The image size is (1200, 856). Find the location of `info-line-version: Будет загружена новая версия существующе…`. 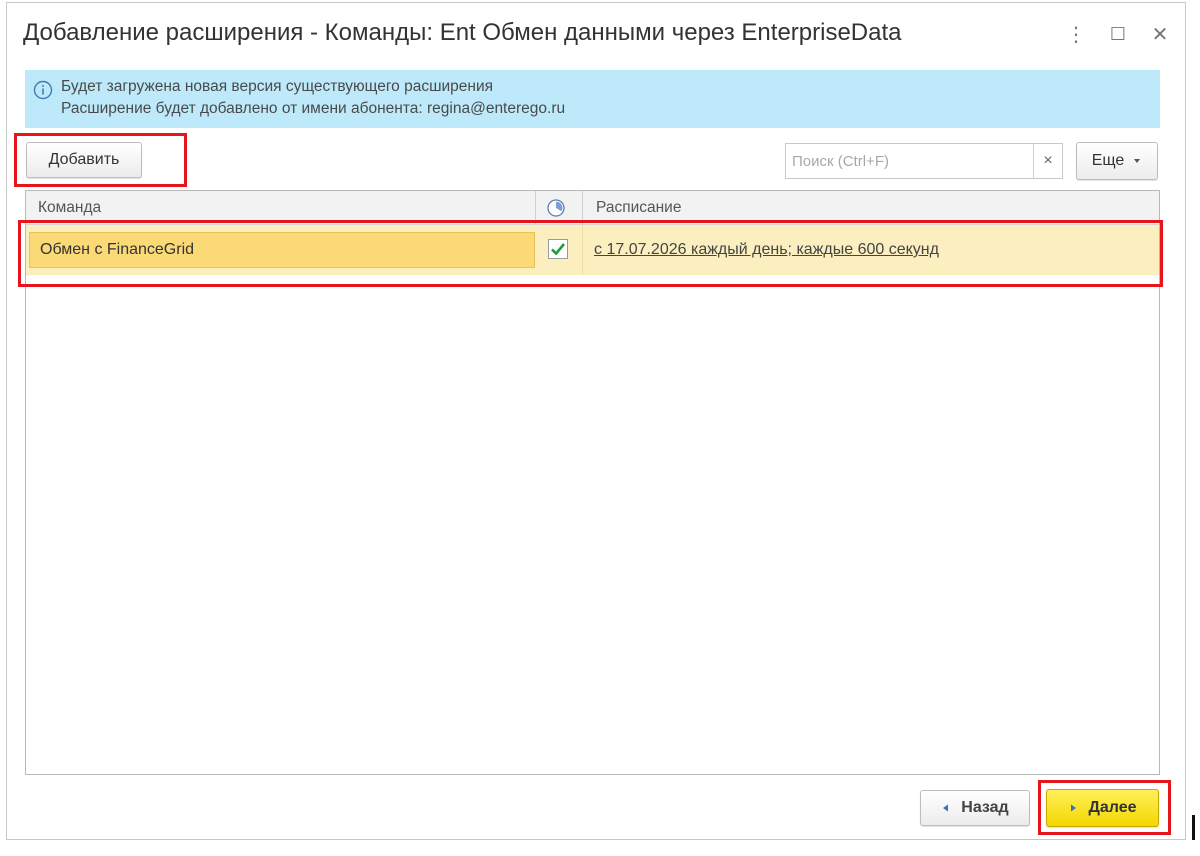

info-line-version: Будет загружена новая версия существующе… is located at coordinates (277, 86).